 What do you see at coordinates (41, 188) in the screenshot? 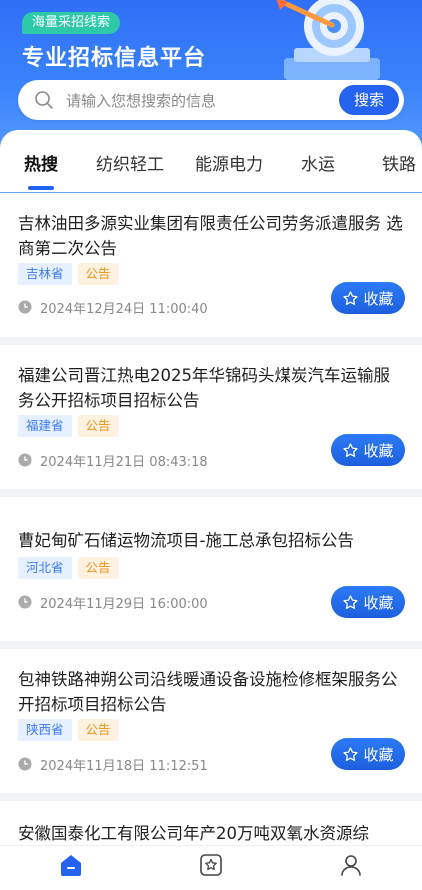
I see `active-tab-indicator` at bounding box center [41, 188].